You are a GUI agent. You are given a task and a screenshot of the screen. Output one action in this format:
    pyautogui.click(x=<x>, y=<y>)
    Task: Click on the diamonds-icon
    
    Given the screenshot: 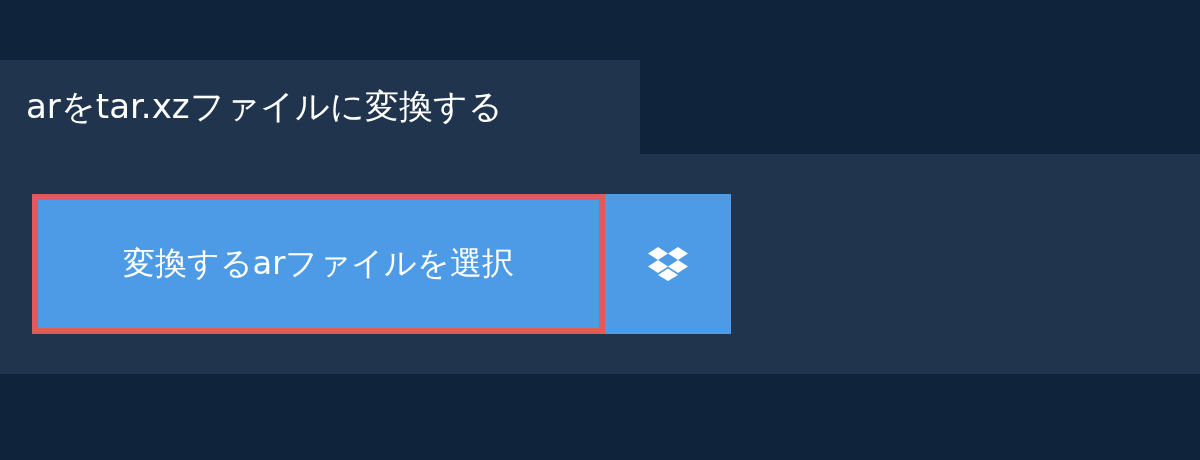 What is the action you would take?
    pyautogui.click(x=668, y=264)
    